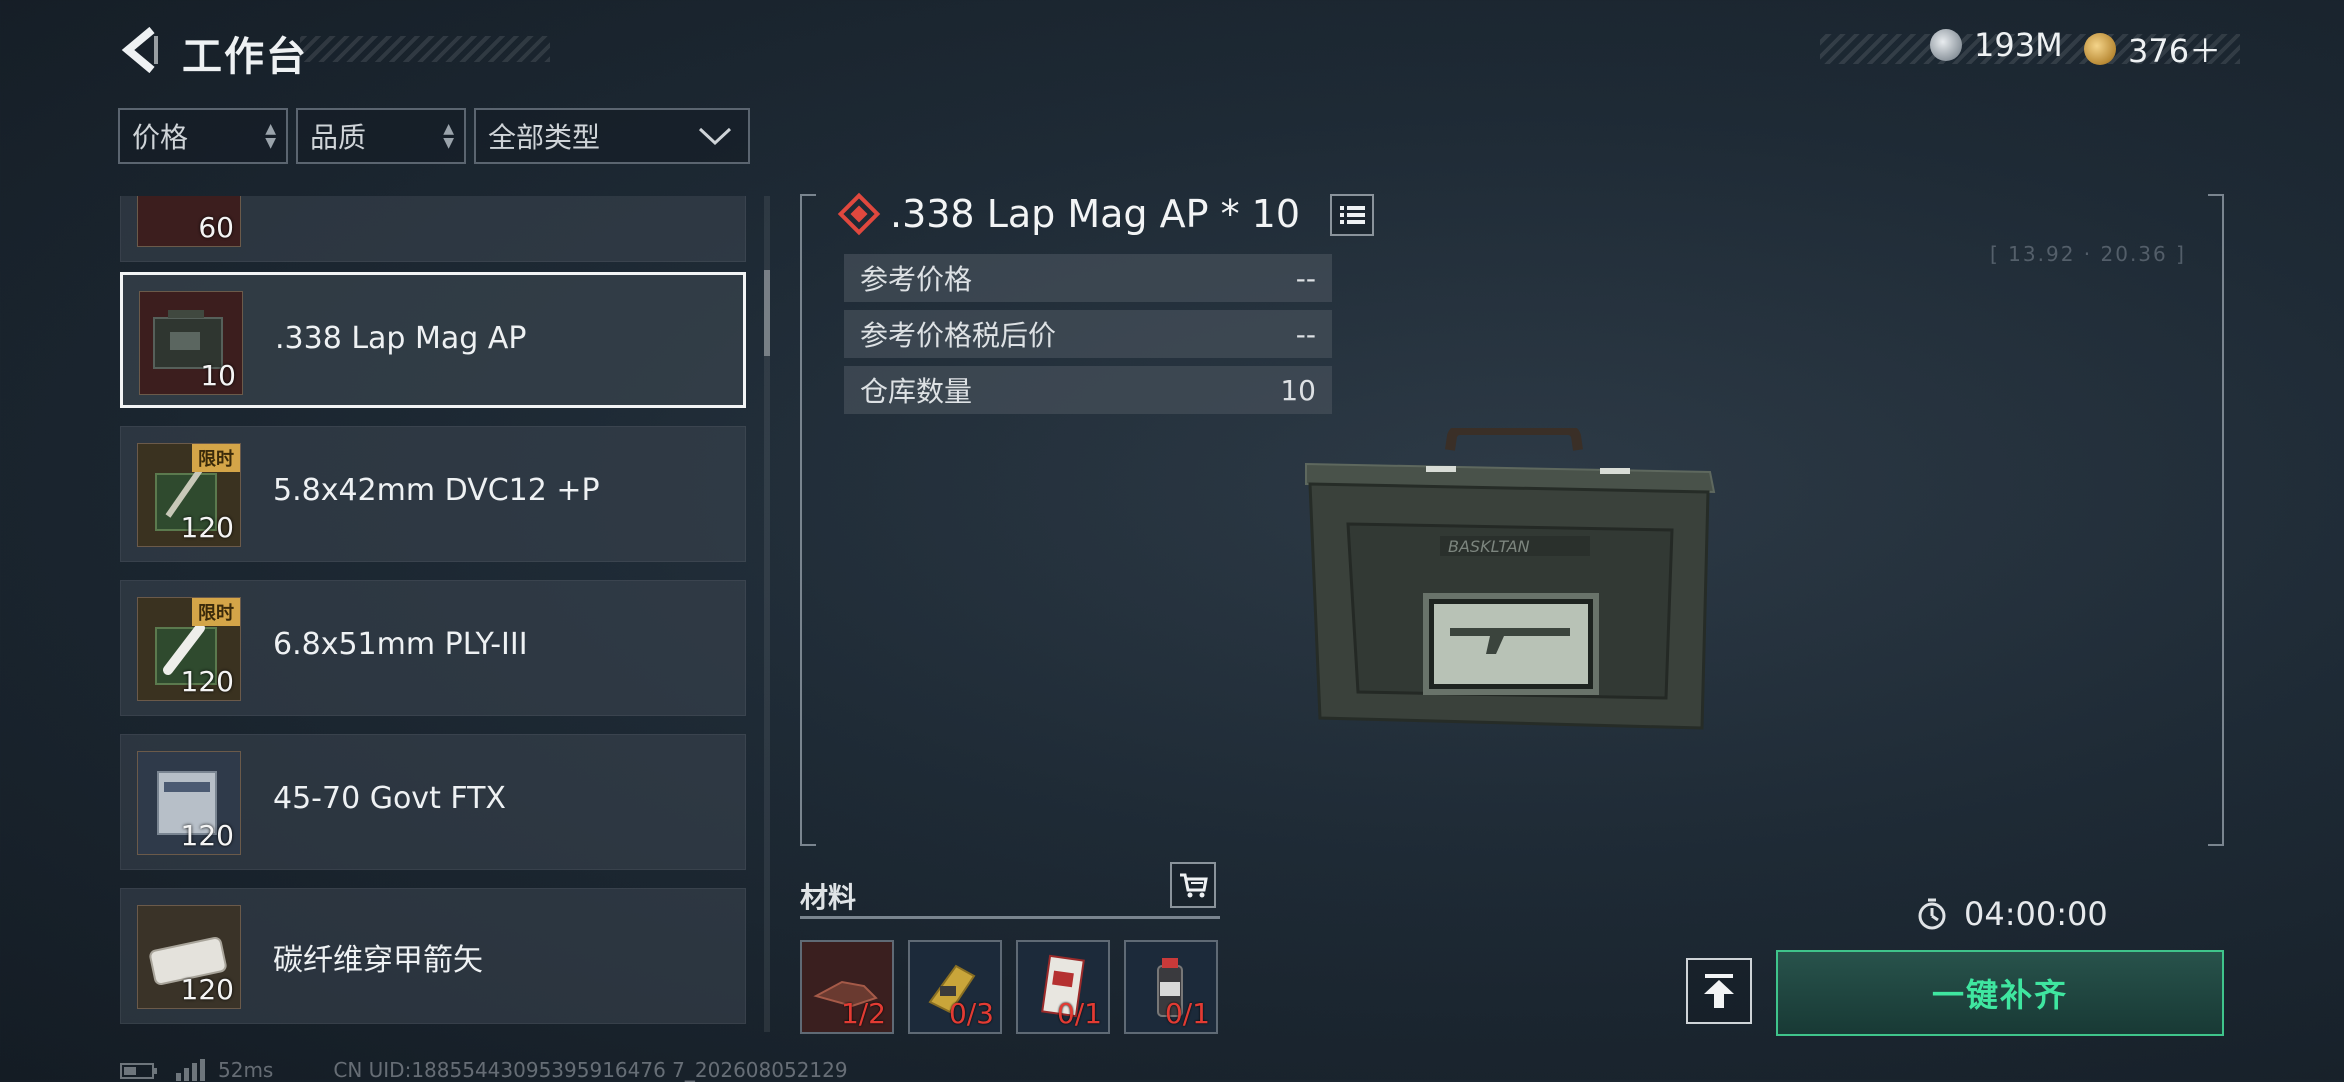 The image size is (2344, 1082). Describe the element at coordinates (767, 313) in the screenshot. I see `list-scrollbar-thumb` at that location.